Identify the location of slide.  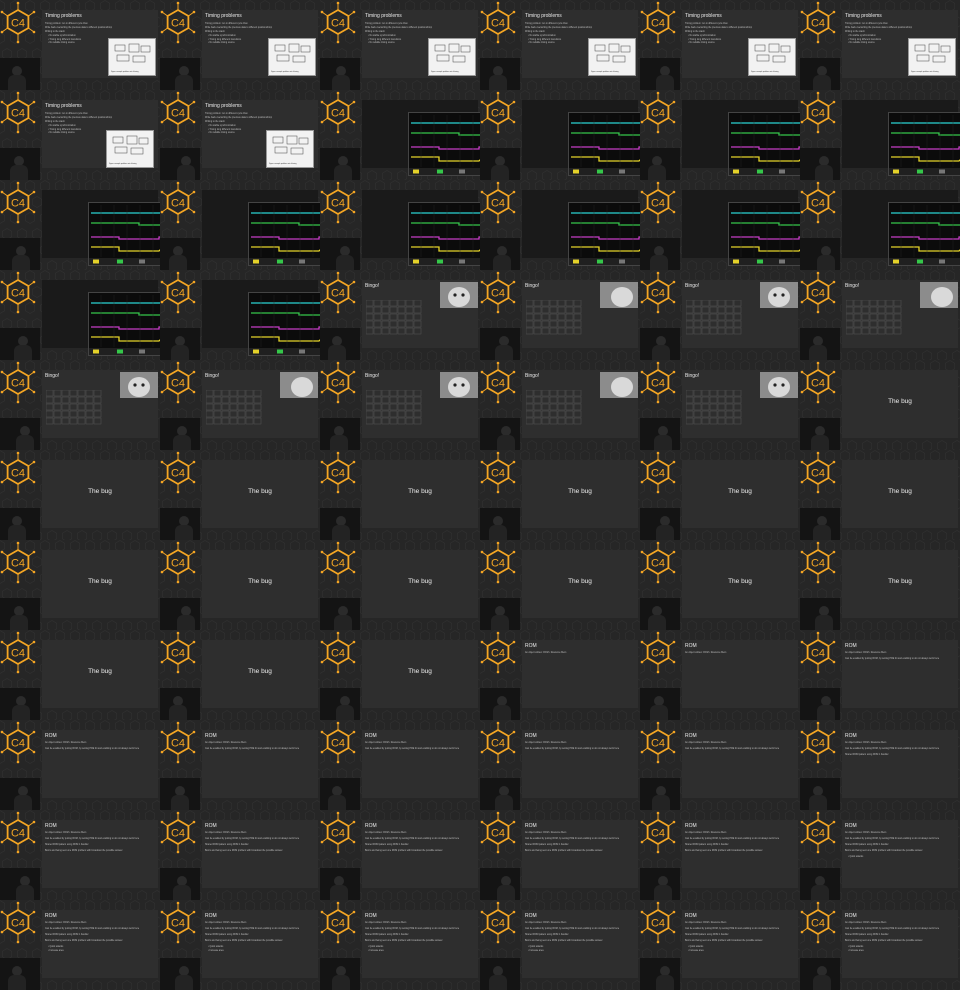
(581, 138).